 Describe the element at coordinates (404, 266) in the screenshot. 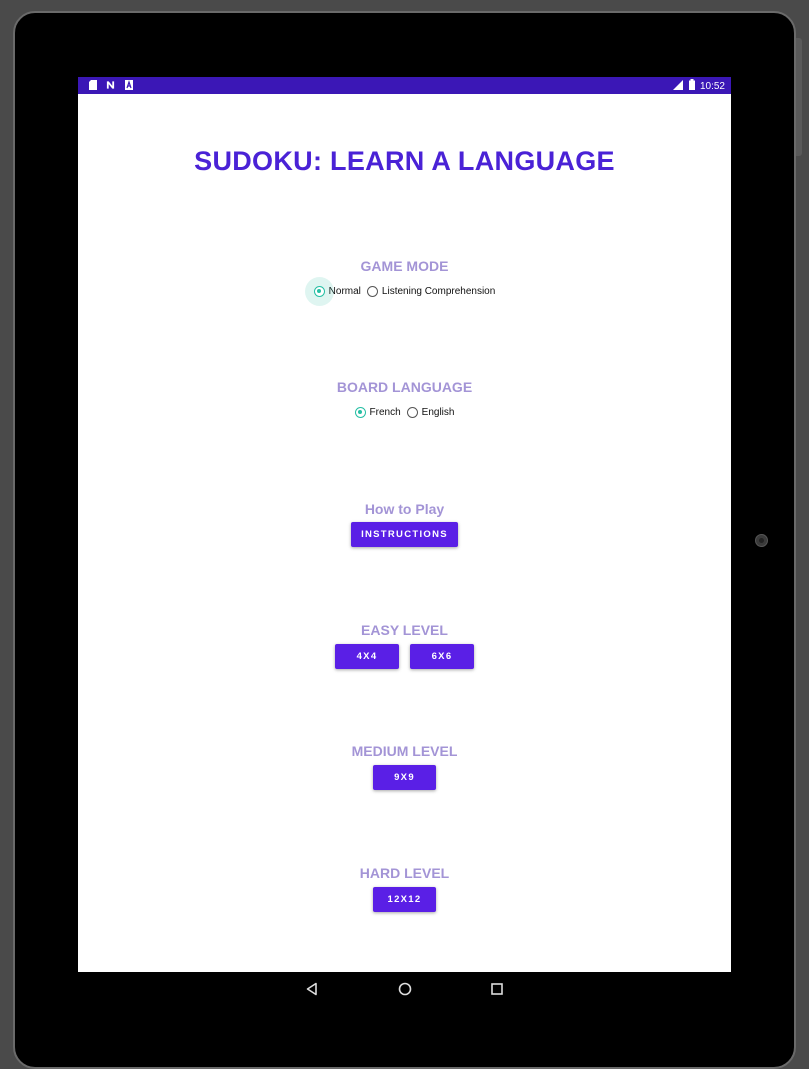

I see `game-mode-label: GAME MODE` at that location.